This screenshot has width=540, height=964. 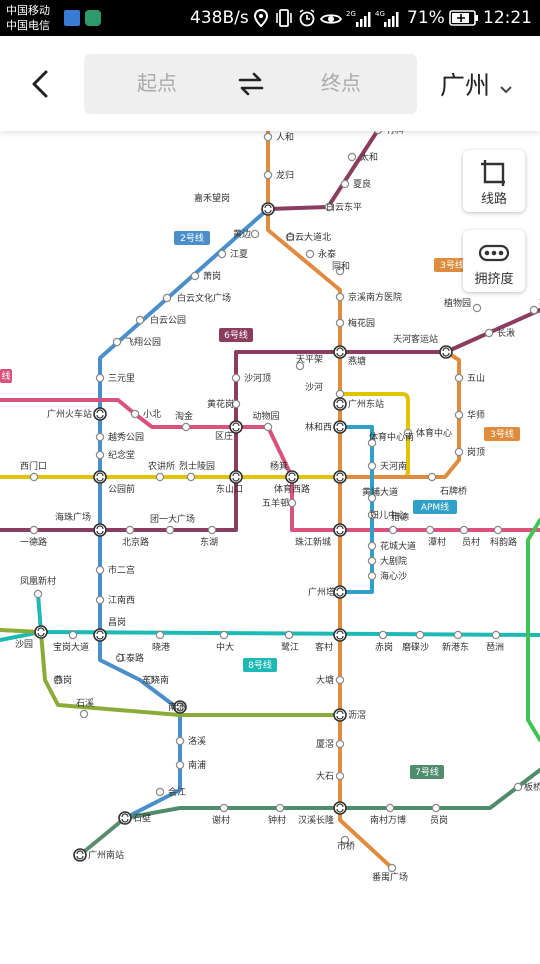 I want to click on station-label: 厦滘, so click(x=325, y=744).